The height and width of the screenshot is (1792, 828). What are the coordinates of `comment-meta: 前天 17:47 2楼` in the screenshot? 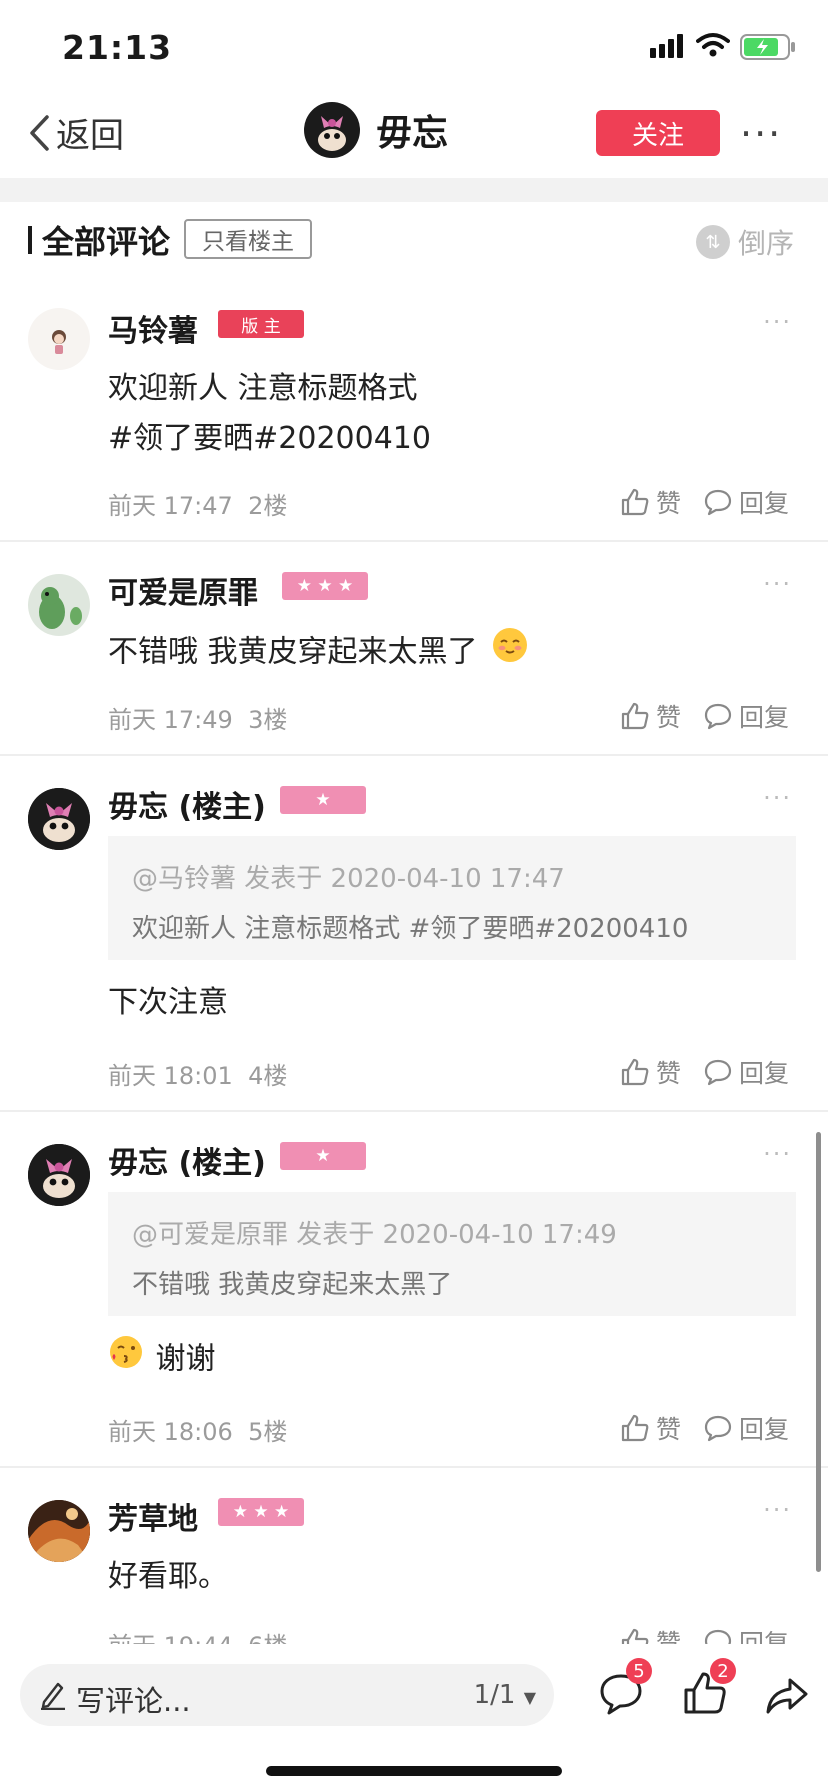 It's located at (197, 503).